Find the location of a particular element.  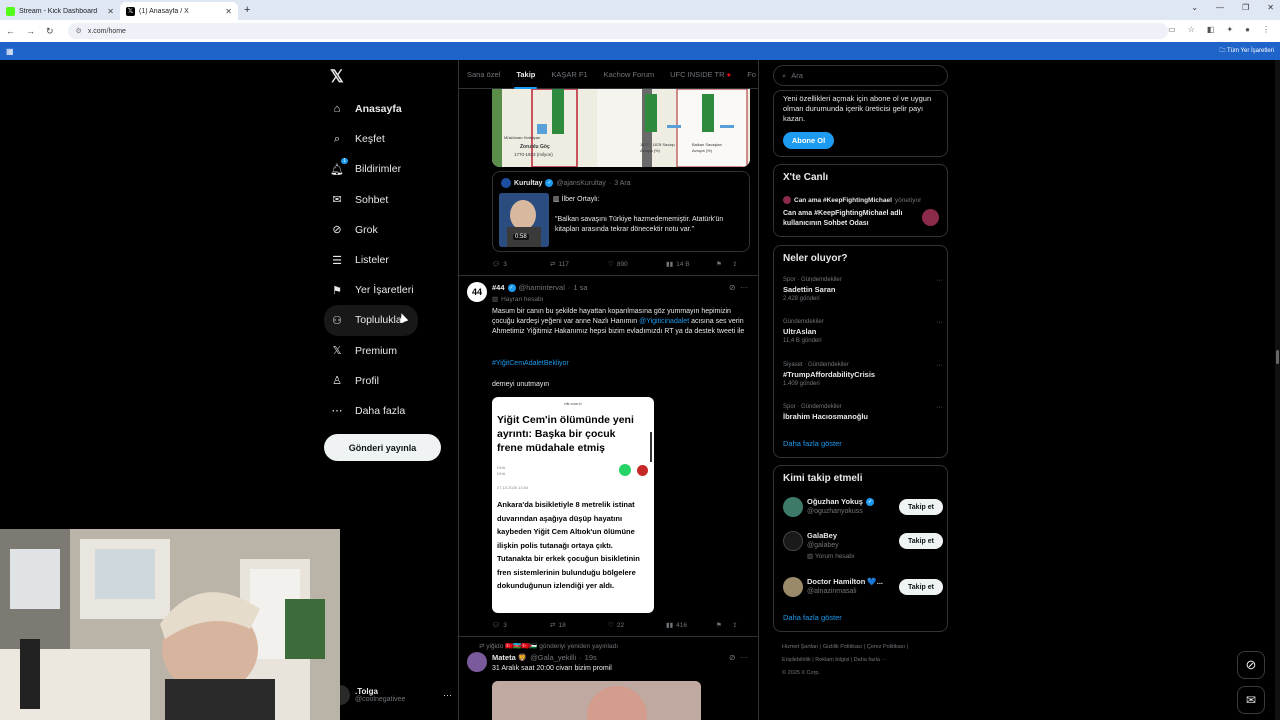

x-icon: 𝕏 is located at coordinates (337, 351).